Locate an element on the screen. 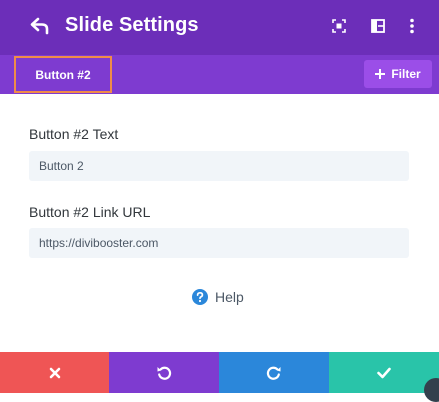  expand-icon is located at coordinates (339, 26).